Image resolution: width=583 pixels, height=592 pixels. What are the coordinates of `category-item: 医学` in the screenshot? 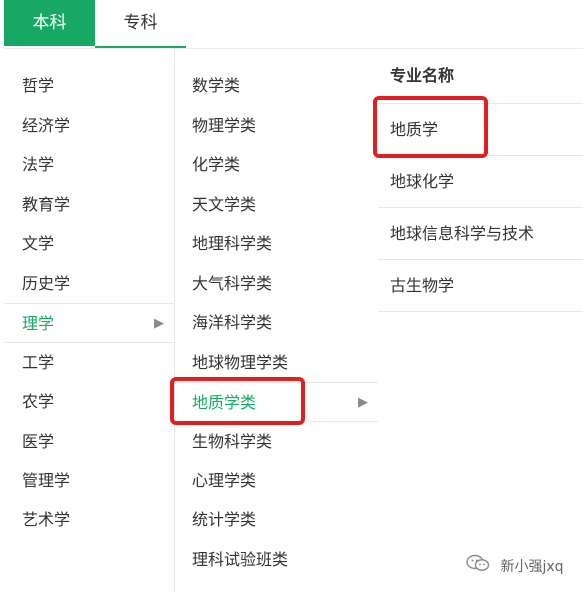 It's located at (89, 442).